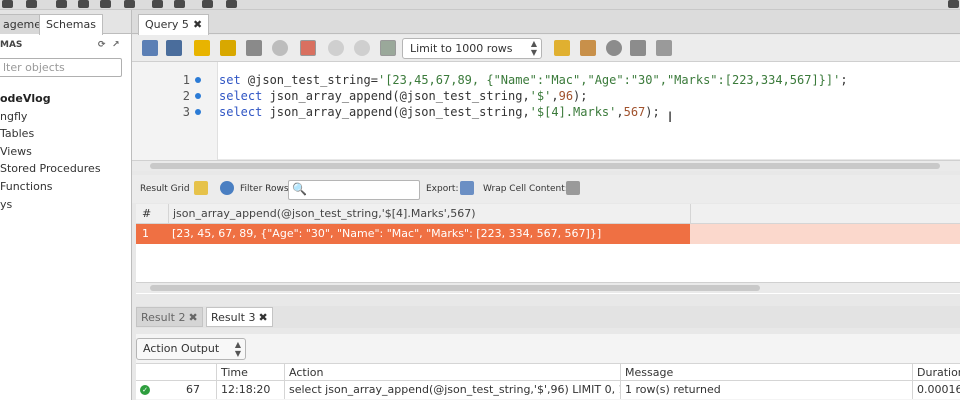  What do you see at coordinates (299, 189) in the screenshot?
I see `search-icon: 🔍` at bounding box center [299, 189].